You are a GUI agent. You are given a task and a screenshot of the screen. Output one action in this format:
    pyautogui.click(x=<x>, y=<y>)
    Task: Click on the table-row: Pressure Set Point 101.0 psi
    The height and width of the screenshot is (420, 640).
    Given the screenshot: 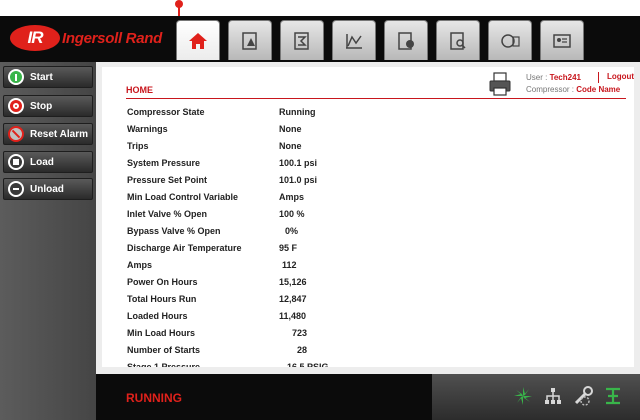 What is the action you would take?
    pyautogui.click(x=277, y=182)
    